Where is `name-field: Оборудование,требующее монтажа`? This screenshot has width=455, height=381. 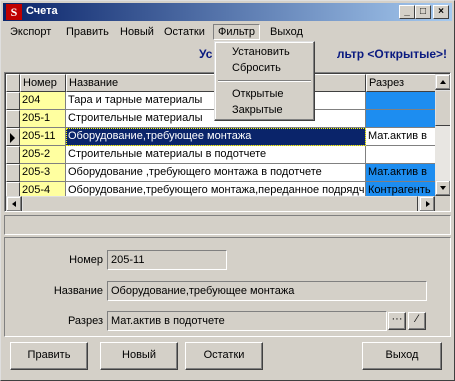 name-field: Оборудование,требующее монтажа is located at coordinates (267, 291).